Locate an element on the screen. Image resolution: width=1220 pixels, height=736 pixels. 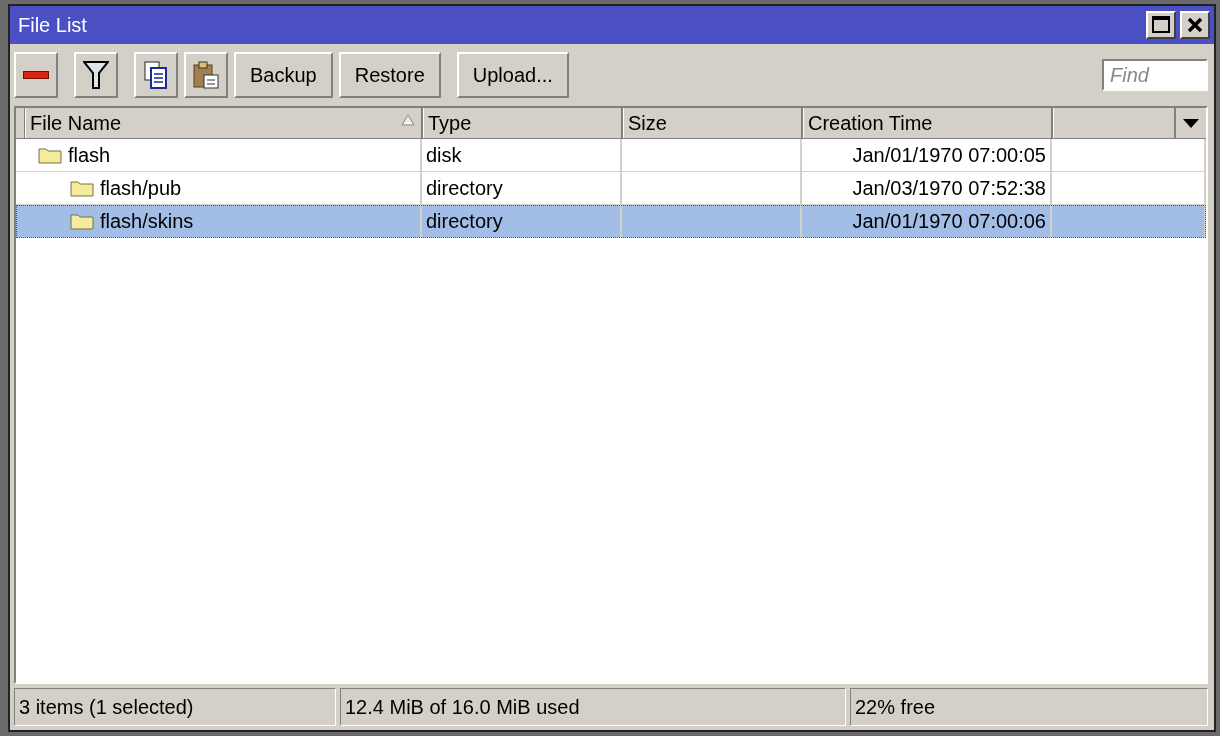
file-name: flash/skins is located at coordinates (147, 221).